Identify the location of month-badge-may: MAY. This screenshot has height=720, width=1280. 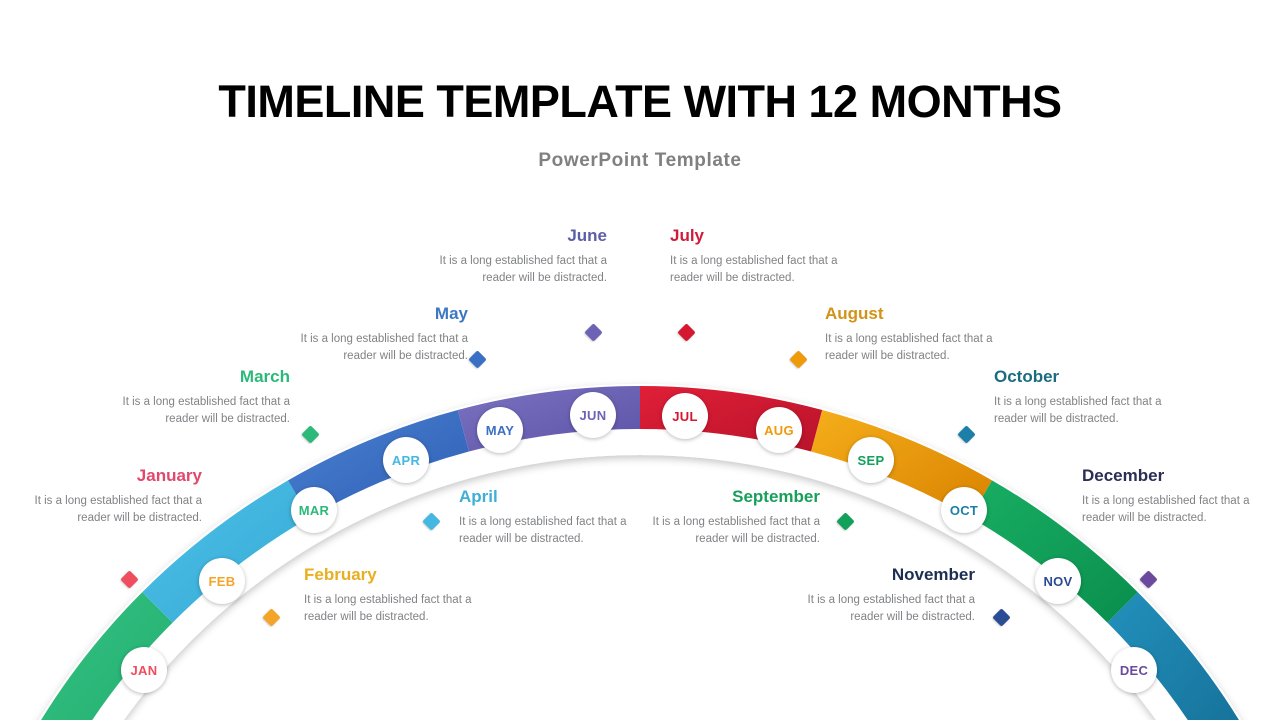
(500, 430).